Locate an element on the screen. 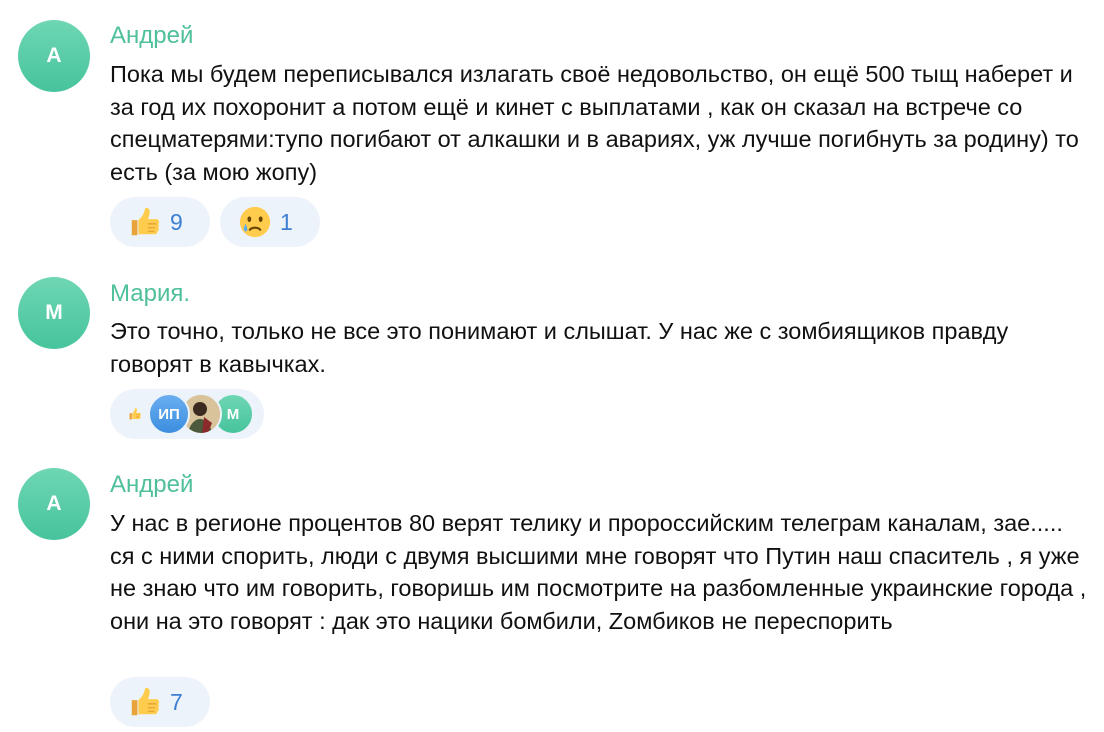 Image resolution: width=1104 pixels, height=732 pixels. reactions-bar: 9 1 is located at coordinates (215, 222).